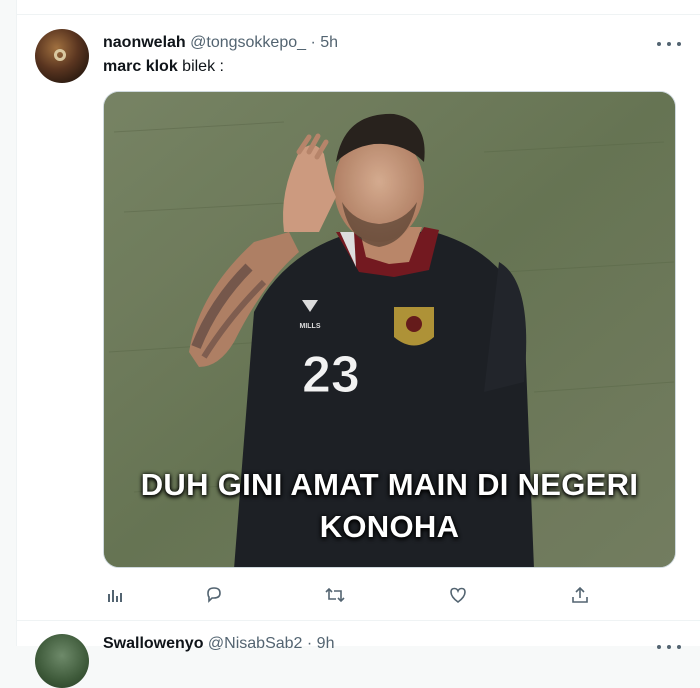 The width and height of the screenshot is (700, 688). Describe the element at coordinates (389, 526) in the screenshot. I see `meme-caption-line2: KONOHA` at that location.